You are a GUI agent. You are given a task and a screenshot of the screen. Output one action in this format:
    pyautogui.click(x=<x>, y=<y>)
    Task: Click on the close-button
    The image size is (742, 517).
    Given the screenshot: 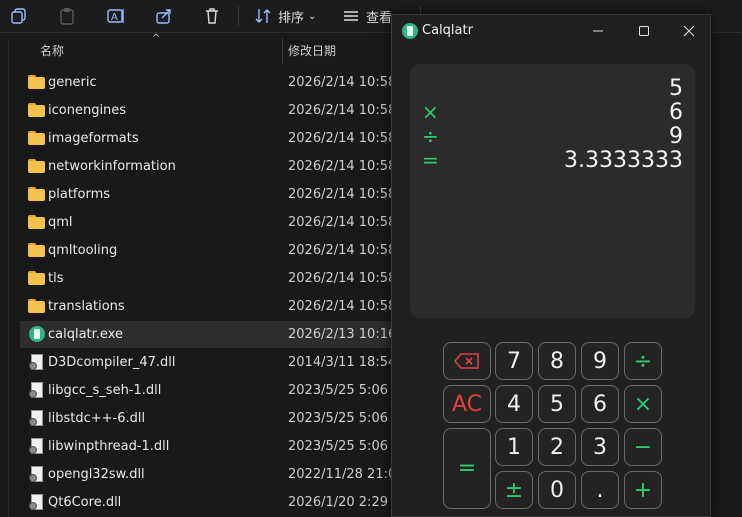 What is the action you would take?
    pyautogui.click(x=689, y=31)
    